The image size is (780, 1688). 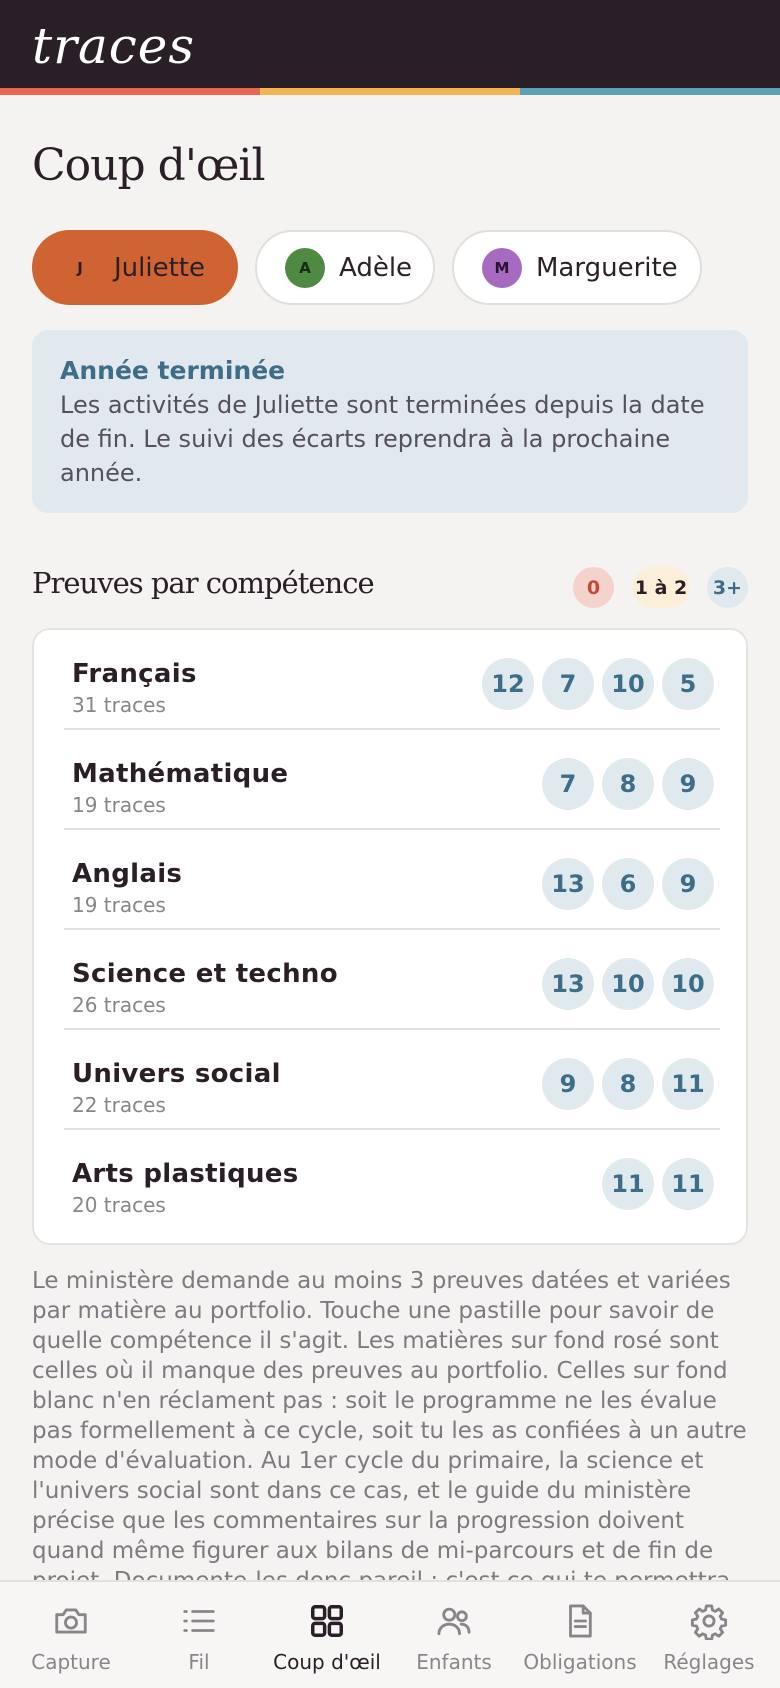 What do you see at coordinates (661, 587) in the screenshot?
I see `legend-badge-one-to-two: 1 à 2` at bounding box center [661, 587].